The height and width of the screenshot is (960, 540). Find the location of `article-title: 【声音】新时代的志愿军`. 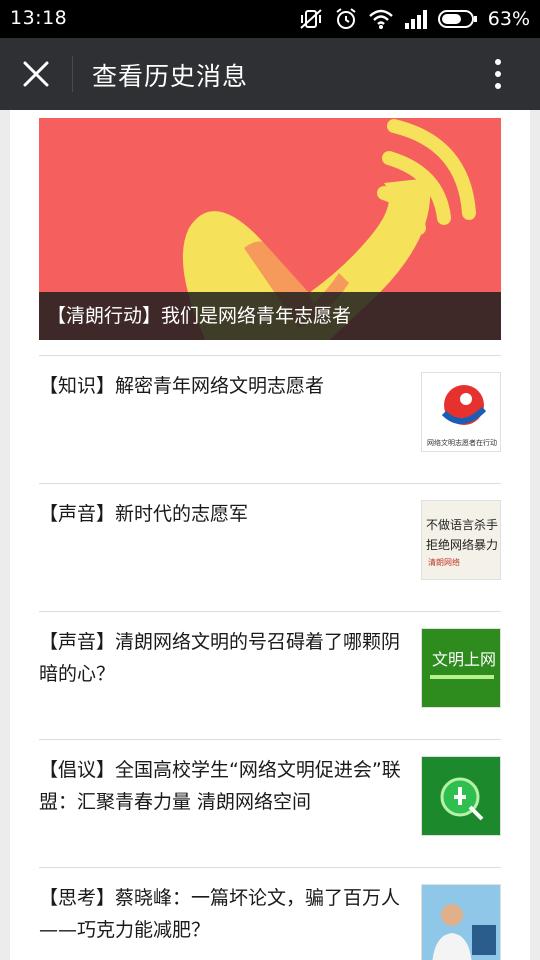

article-title: 【声音】新时代的志愿军 is located at coordinates (144, 514).